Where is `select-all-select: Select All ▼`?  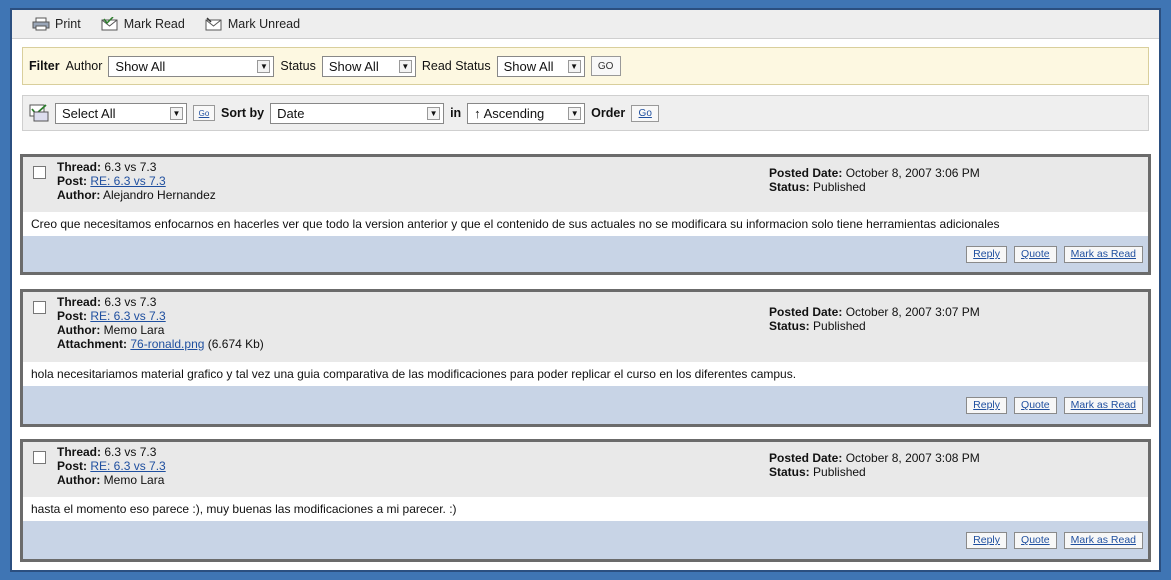 select-all-select: Select All ▼ is located at coordinates (121, 113).